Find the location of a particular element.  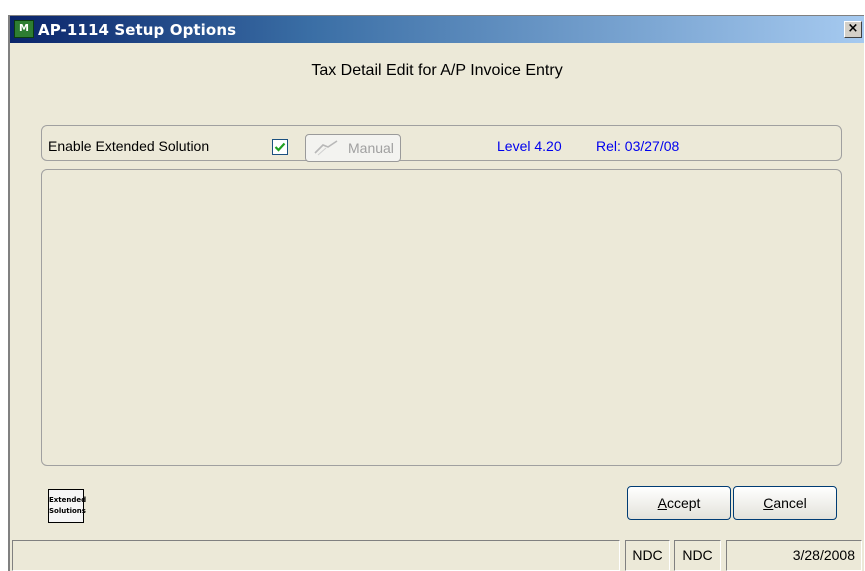

close-button: × is located at coordinates (853, 29).